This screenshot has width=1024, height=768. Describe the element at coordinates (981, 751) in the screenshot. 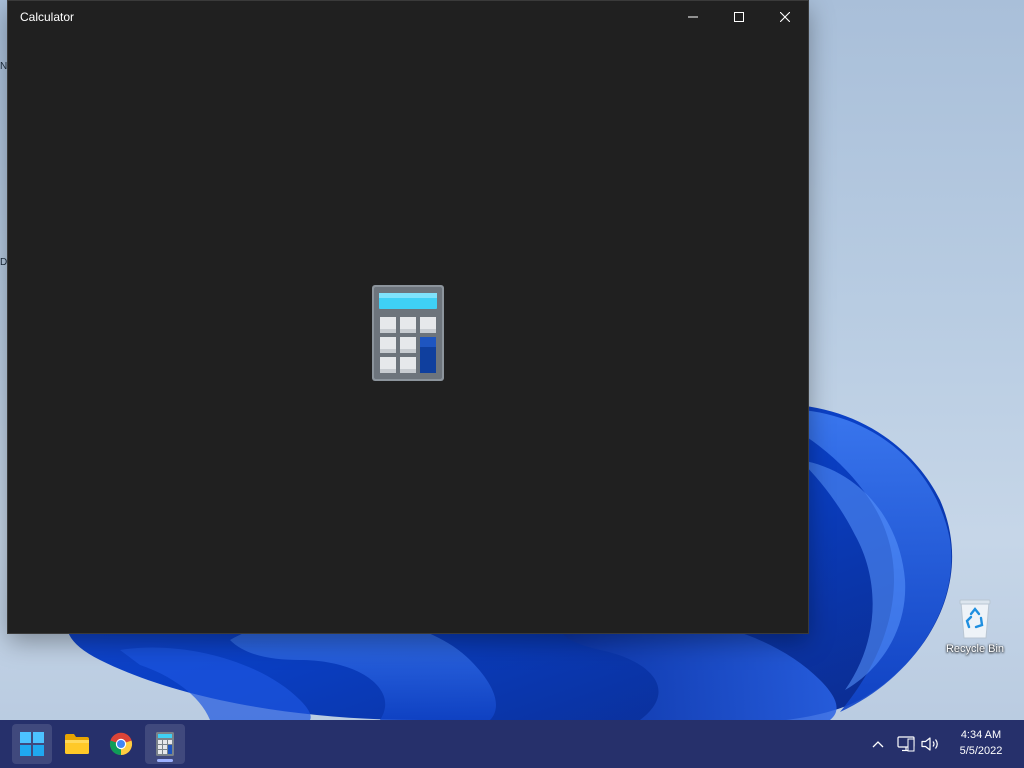

I see `clock-date: 5/5/2022` at that location.